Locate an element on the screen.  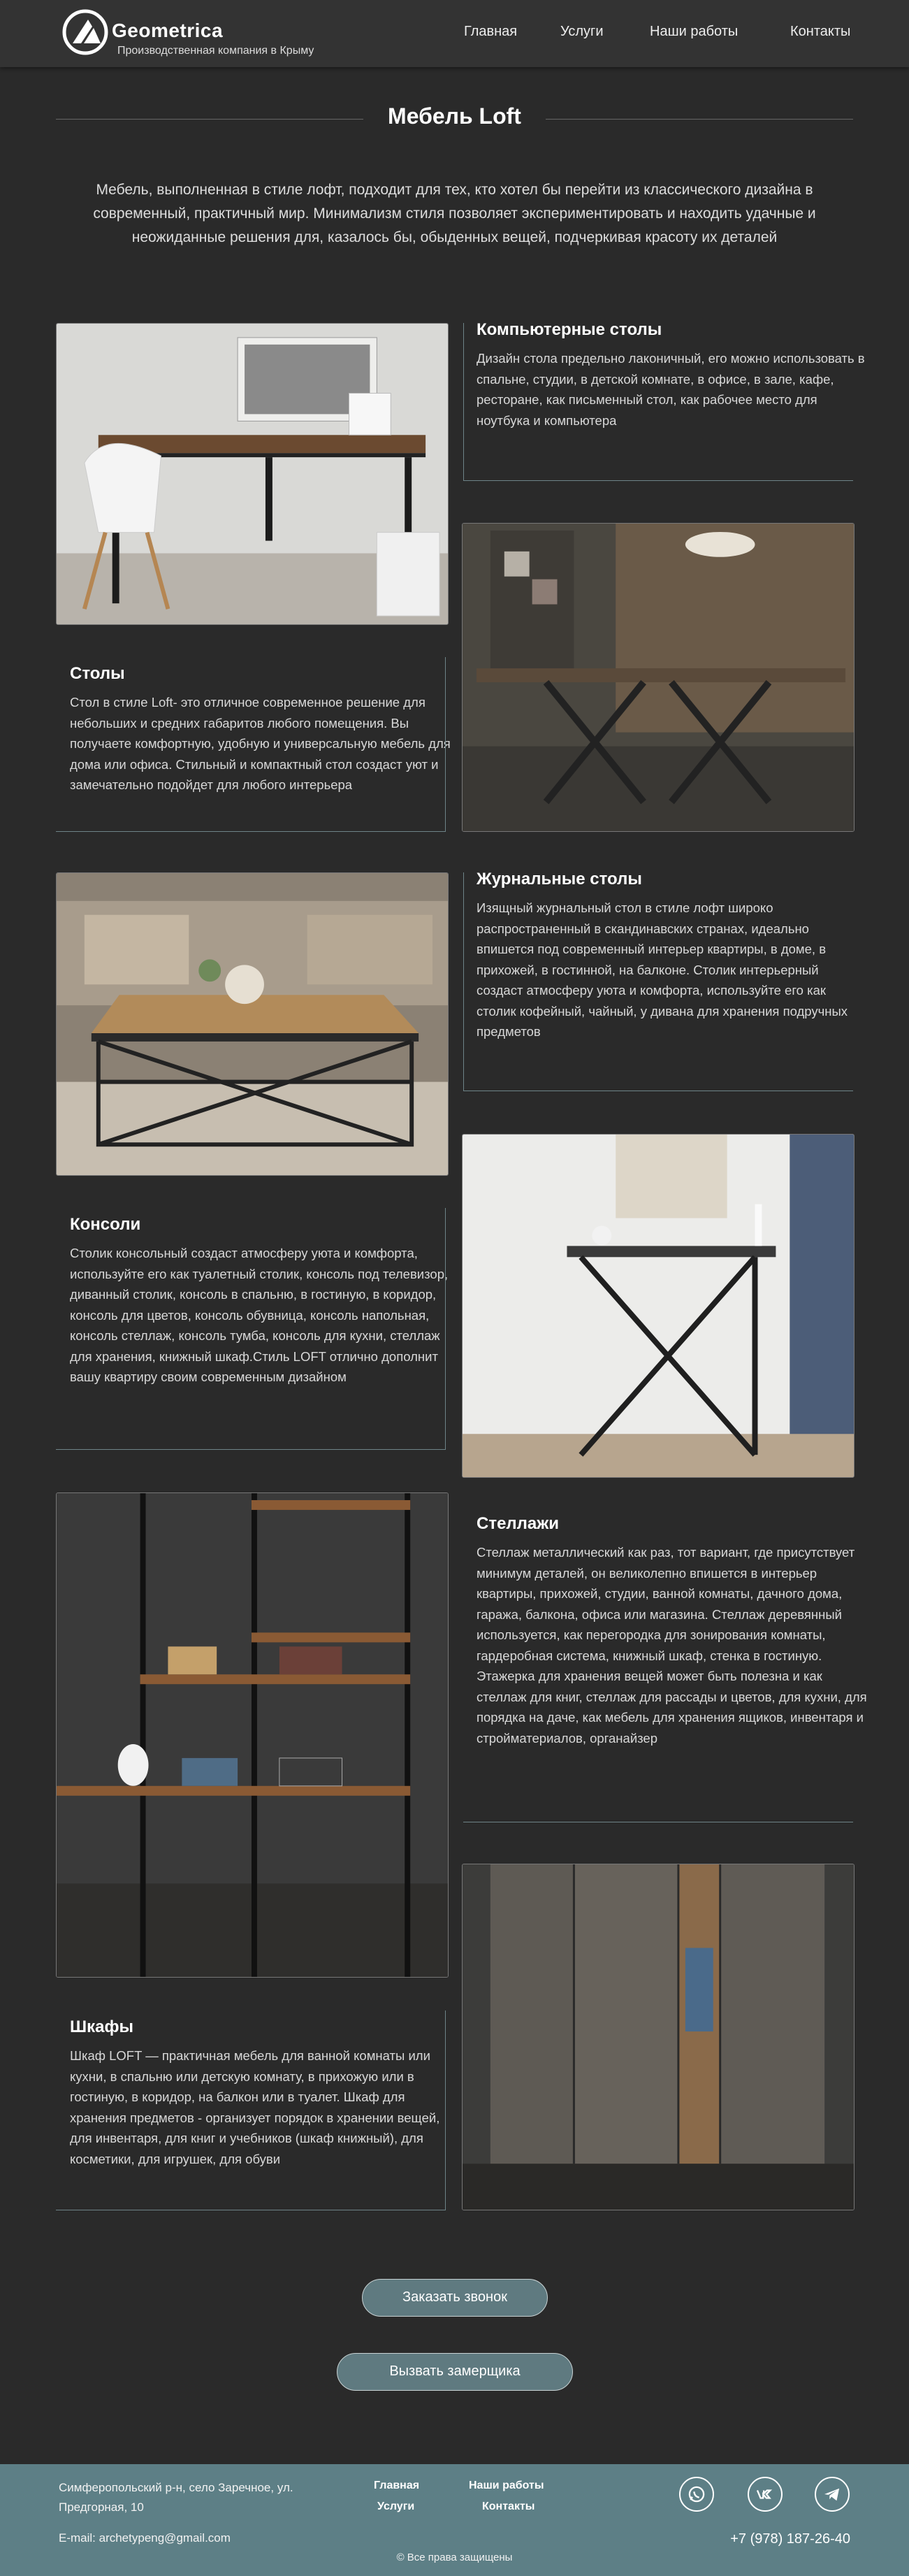
footer-link-home: Главная is located at coordinates (396, 2486).